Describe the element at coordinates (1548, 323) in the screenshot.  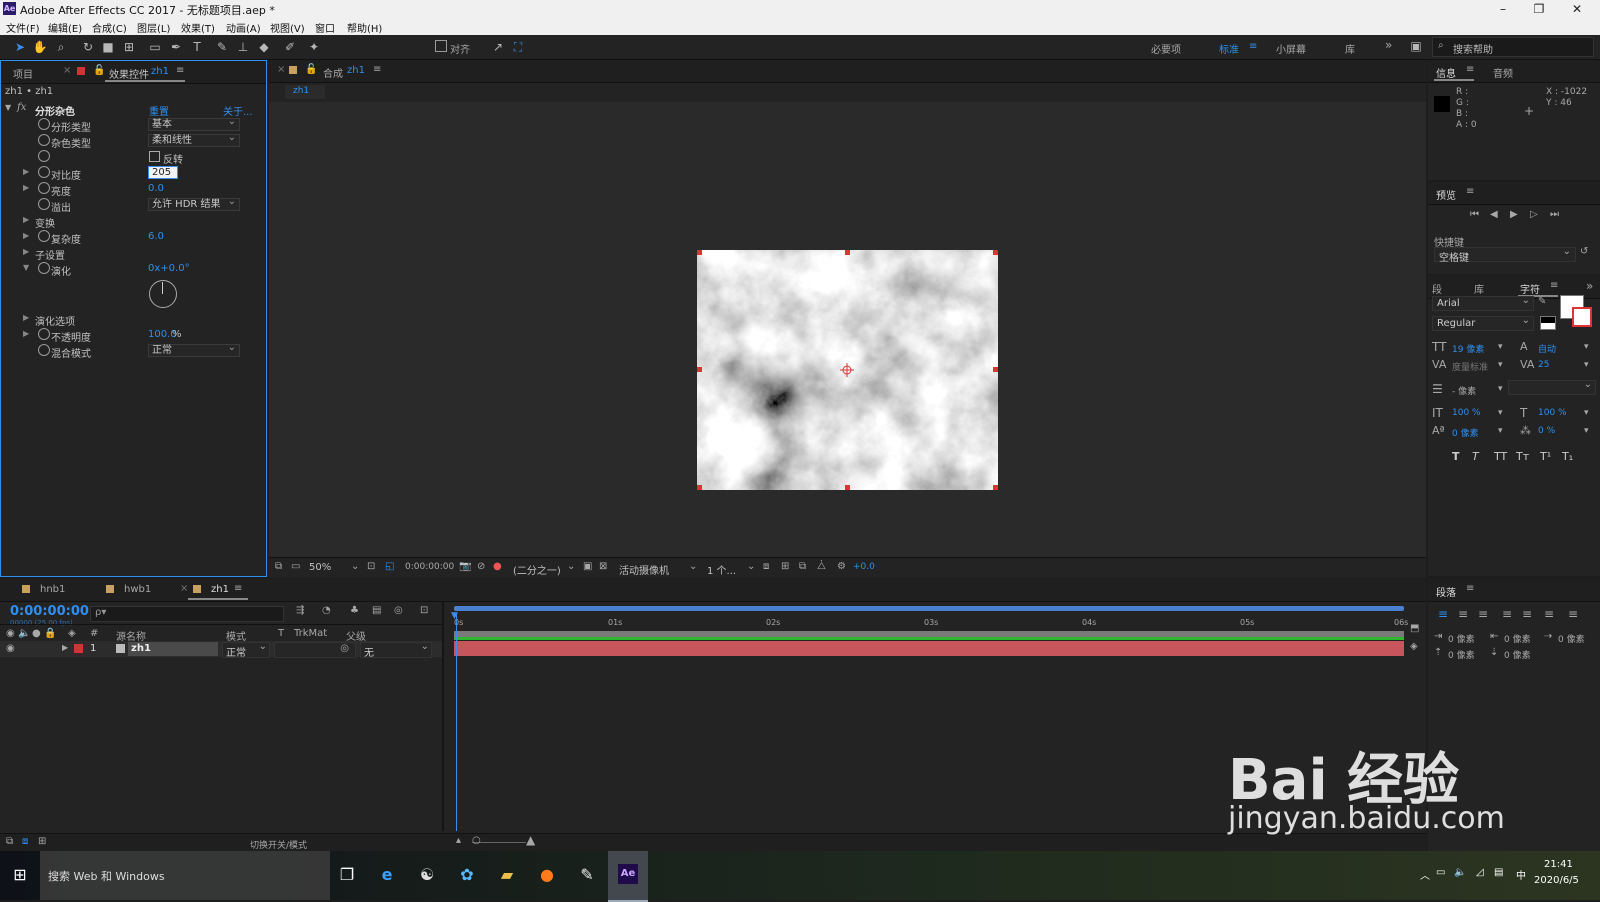
I see `swap-colors-icon` at that location.